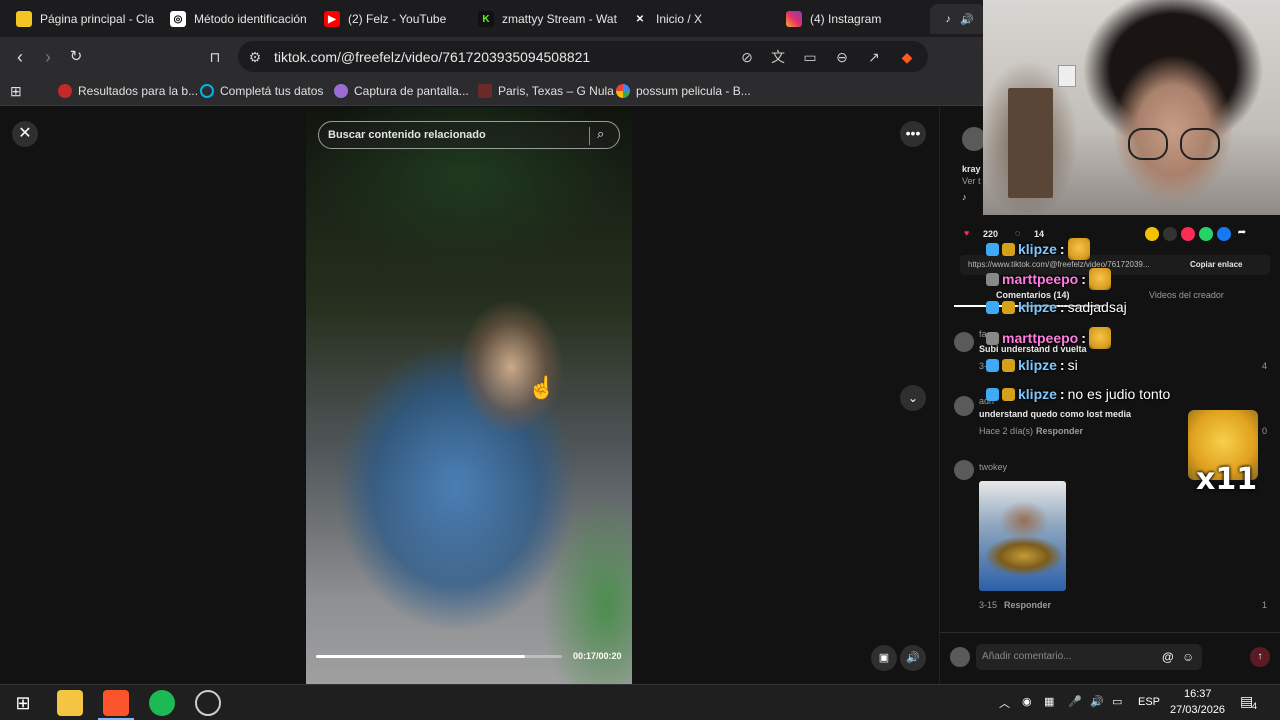 This screenshot has height=720, width=1280. Describe the element at coordinates (543, 19) in the screenshot. I see `tab-kick-stream: K zmattyy Stream - Wat` at that location.